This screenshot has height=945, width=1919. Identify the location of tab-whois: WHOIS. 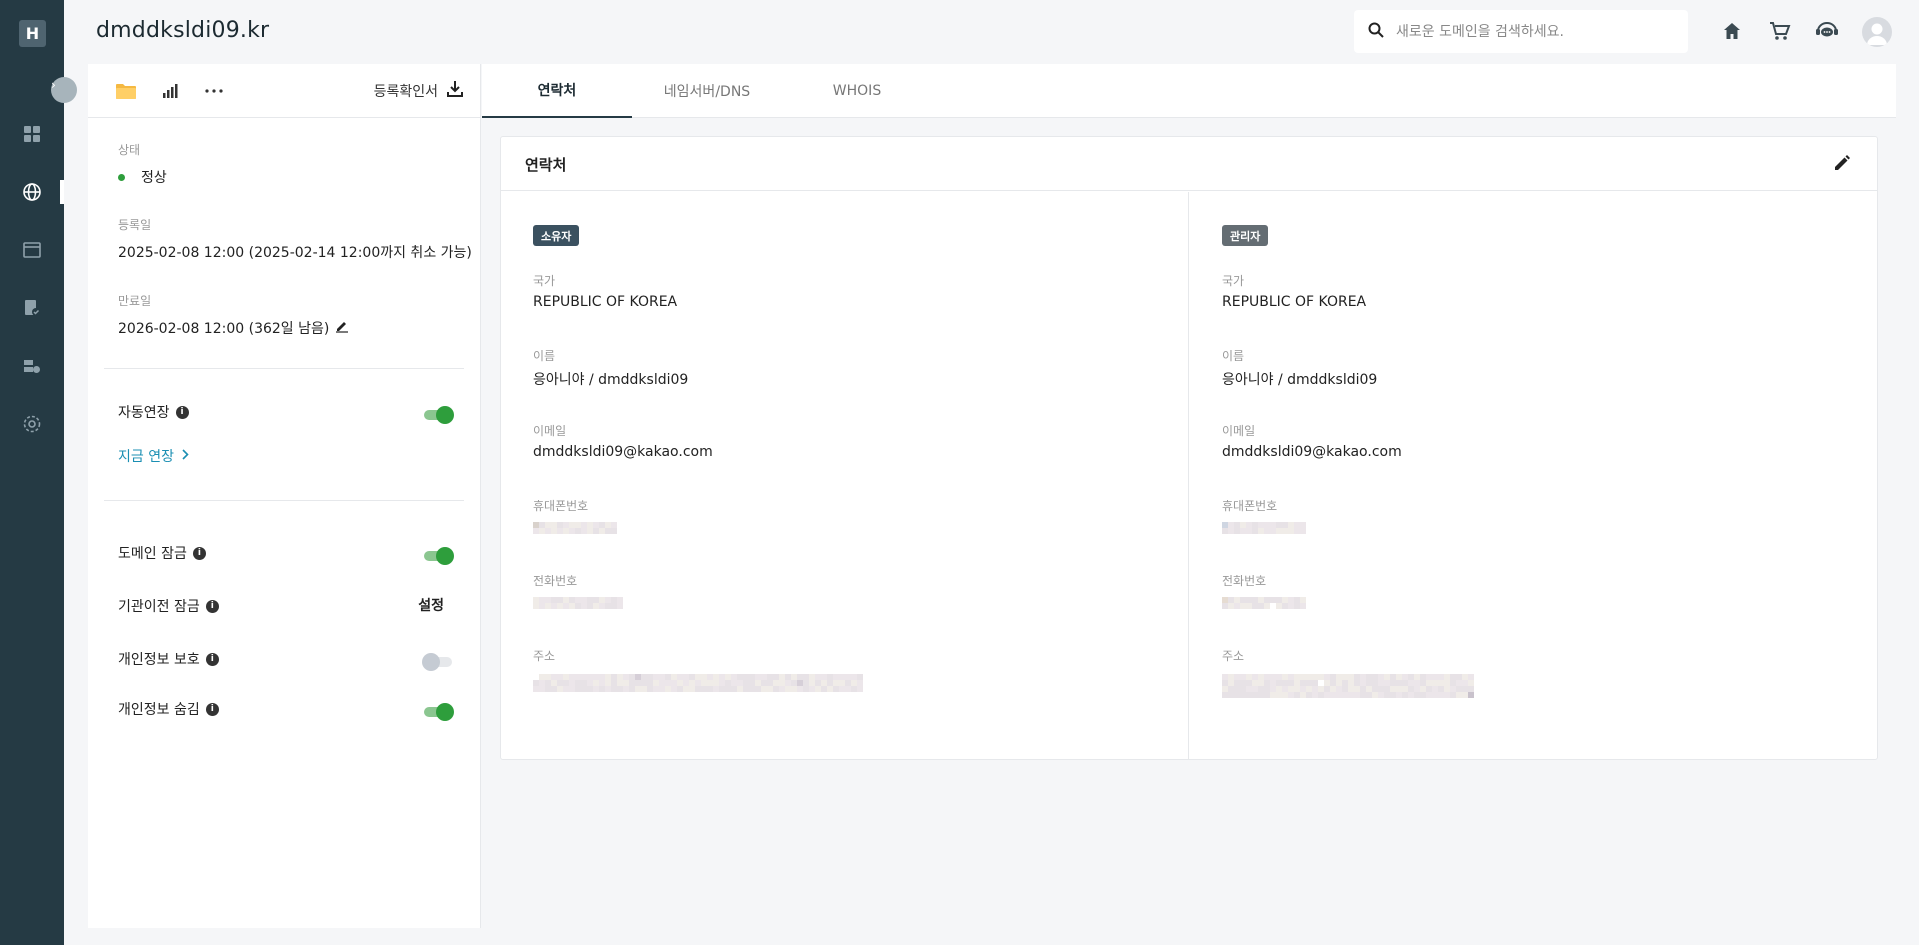
(857, 91).